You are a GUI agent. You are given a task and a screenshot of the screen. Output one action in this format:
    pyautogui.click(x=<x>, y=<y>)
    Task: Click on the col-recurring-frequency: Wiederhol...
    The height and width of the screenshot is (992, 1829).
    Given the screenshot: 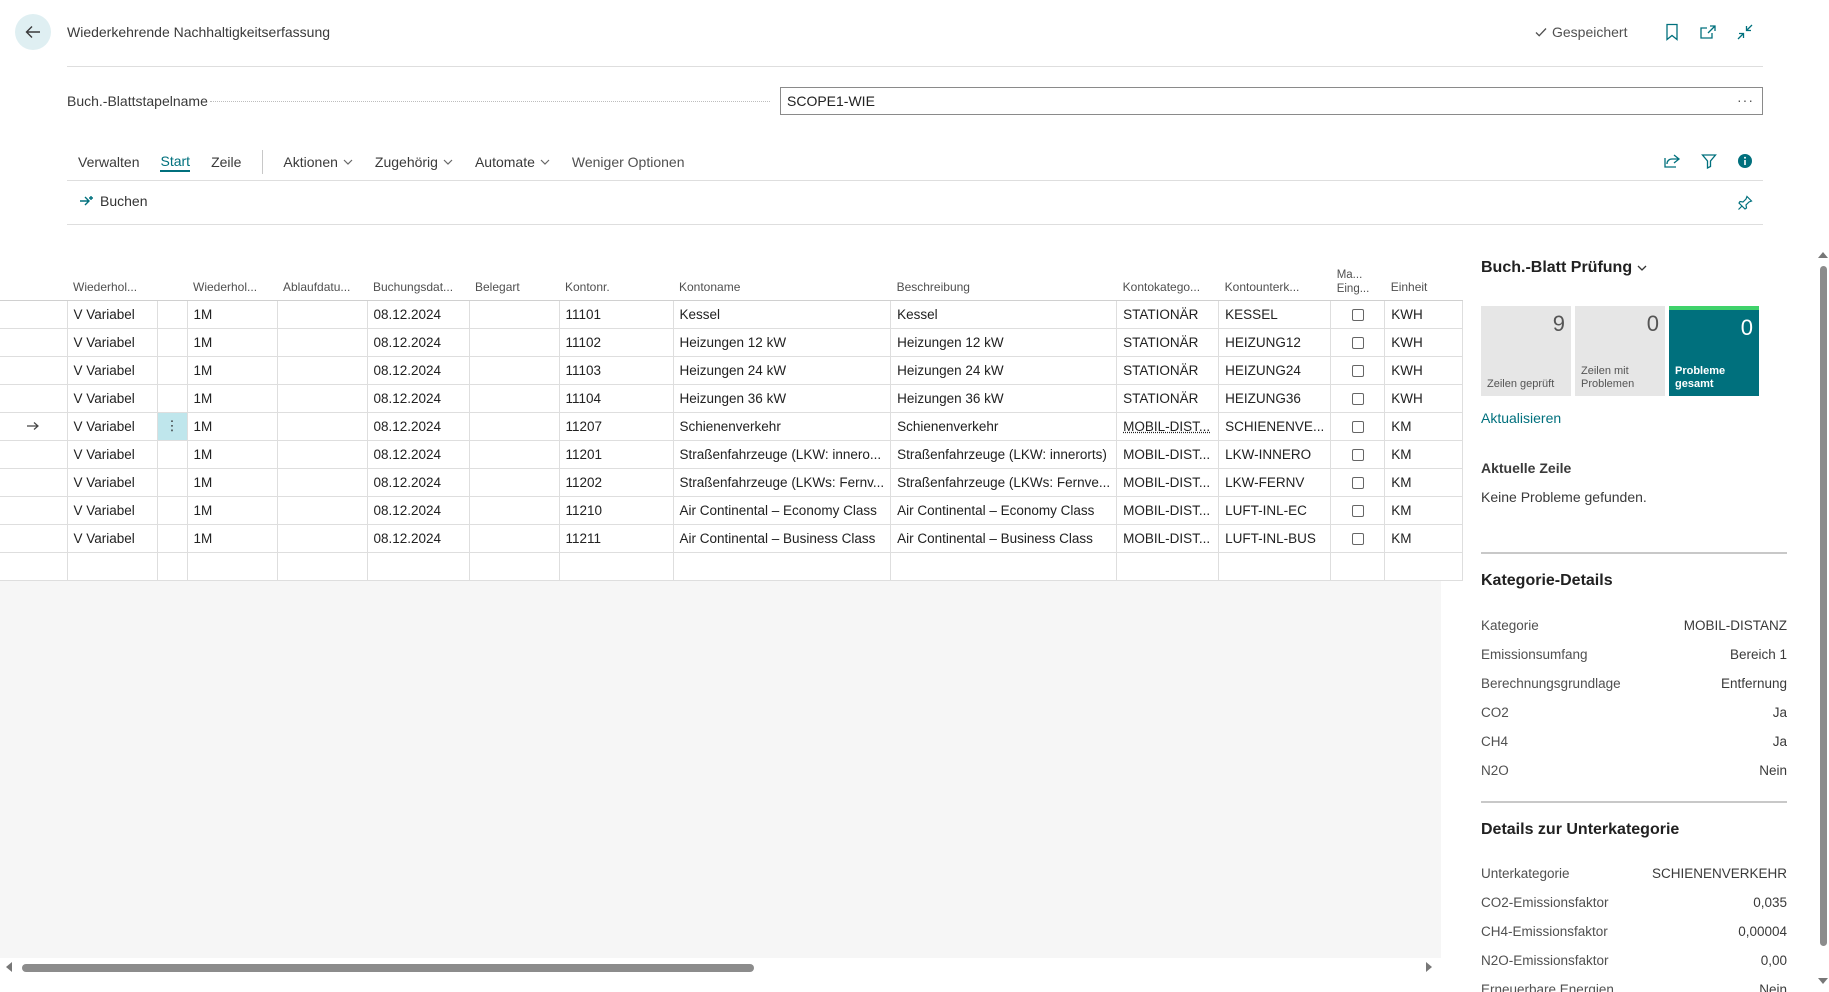 What is the action you would take?
    pyautogui.click(x=232, y=271)
    